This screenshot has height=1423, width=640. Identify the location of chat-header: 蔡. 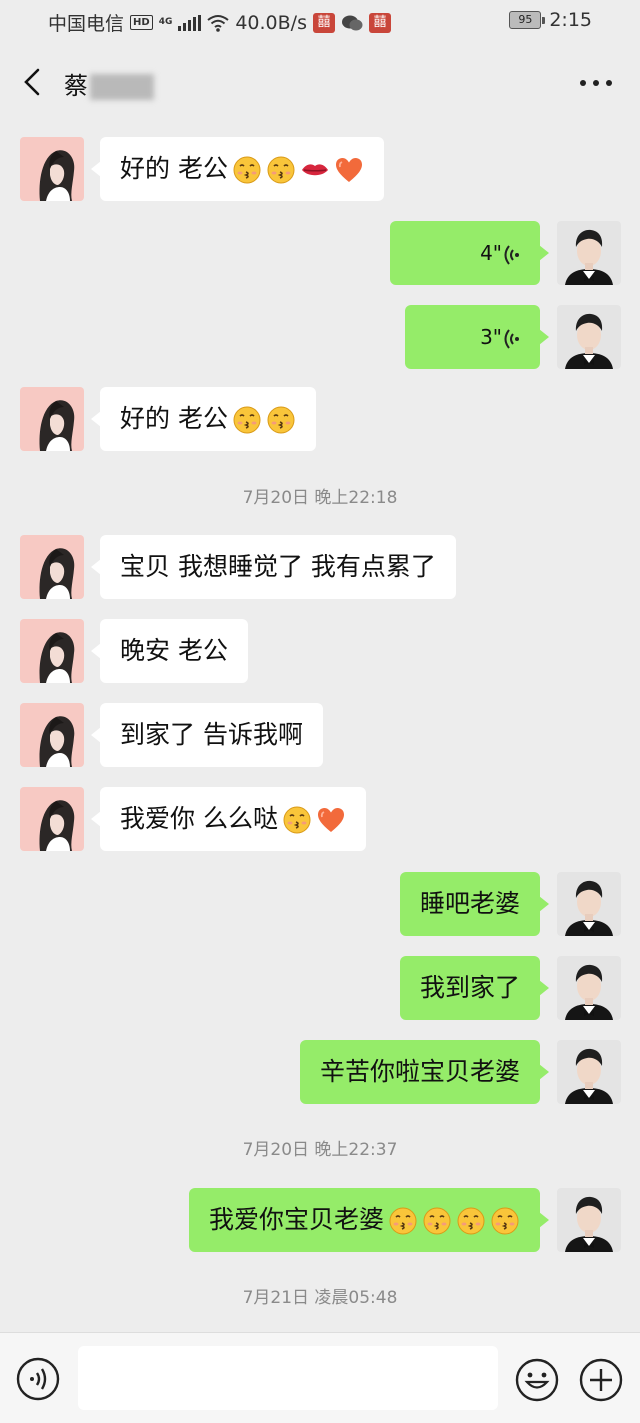
(320, 82).